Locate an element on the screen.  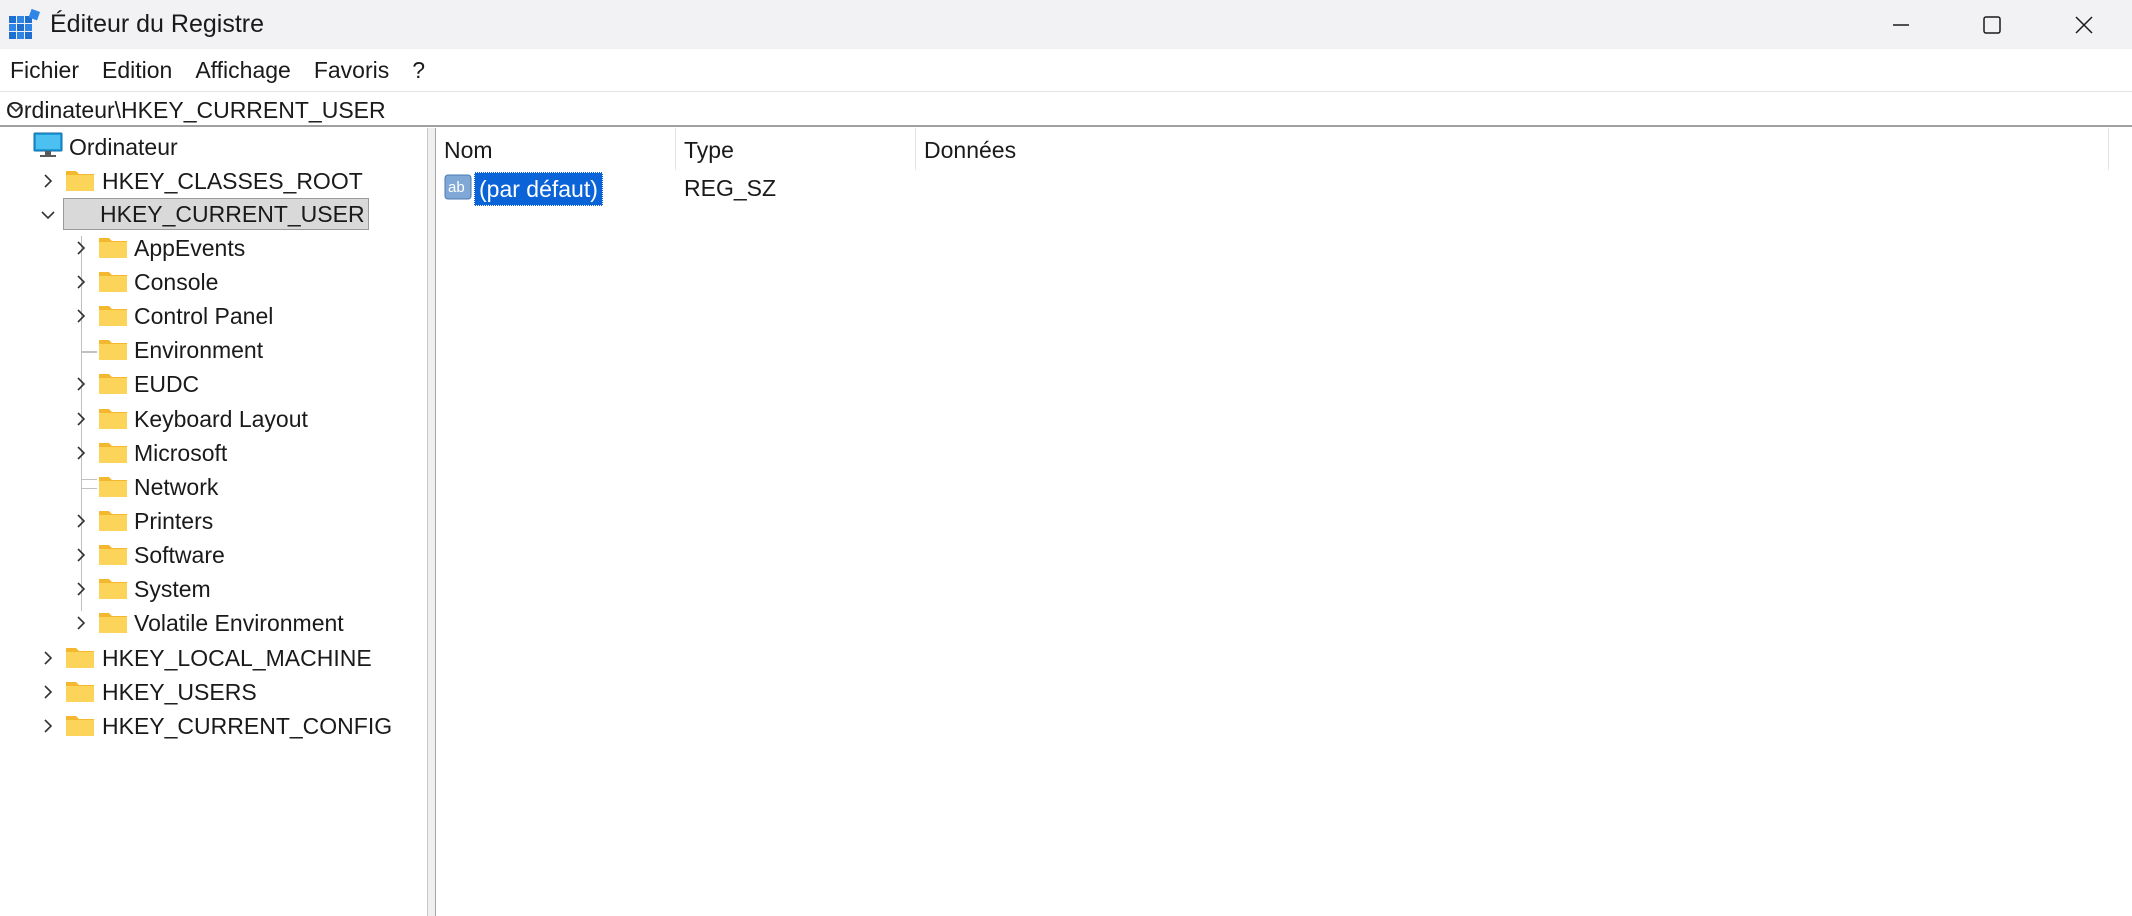
minimize-icon is located at coordinates (1901, 24).